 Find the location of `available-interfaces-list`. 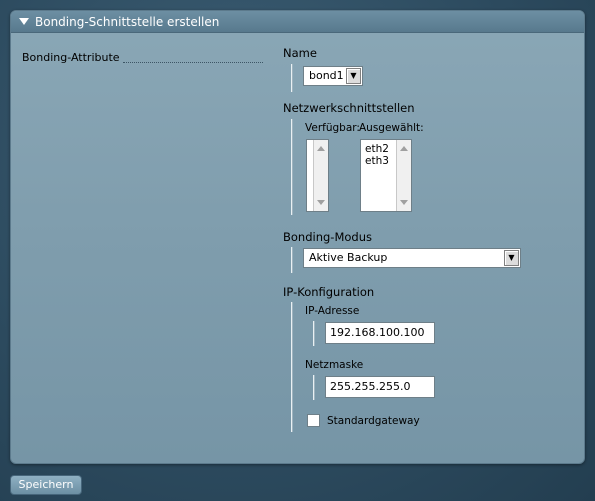

available-interfaces-list is located at coordinates (317, 175).